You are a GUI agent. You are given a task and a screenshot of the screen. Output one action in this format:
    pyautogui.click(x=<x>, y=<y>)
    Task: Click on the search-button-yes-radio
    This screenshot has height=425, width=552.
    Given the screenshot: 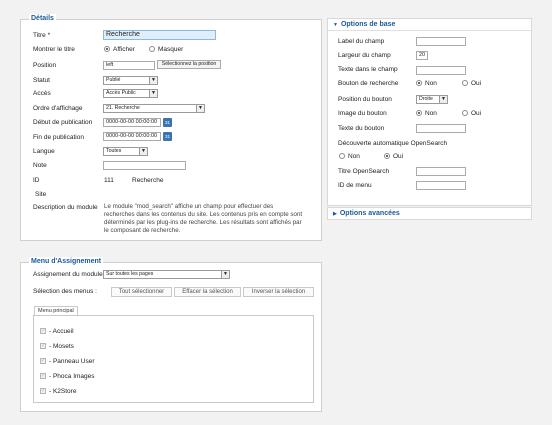 What is the action you would take?
    pyautogui.click(x=465, y=83)
    